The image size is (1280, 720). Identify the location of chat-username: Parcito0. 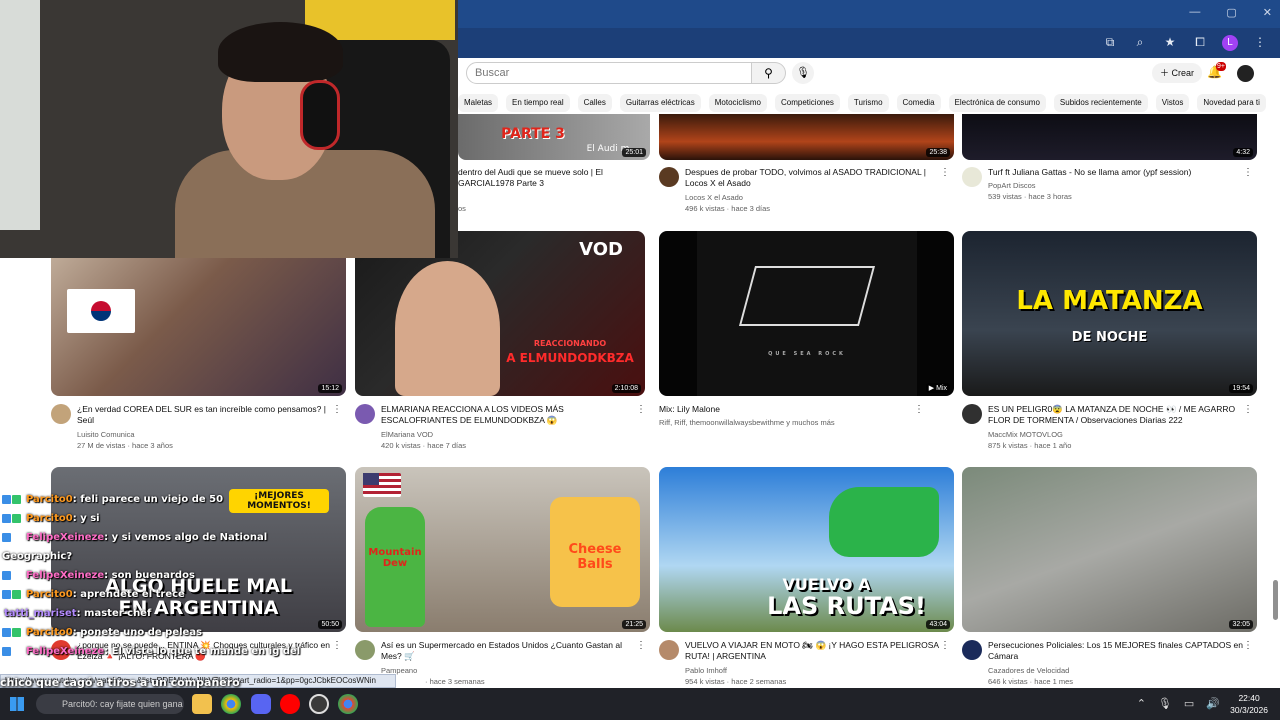
(49, 594).